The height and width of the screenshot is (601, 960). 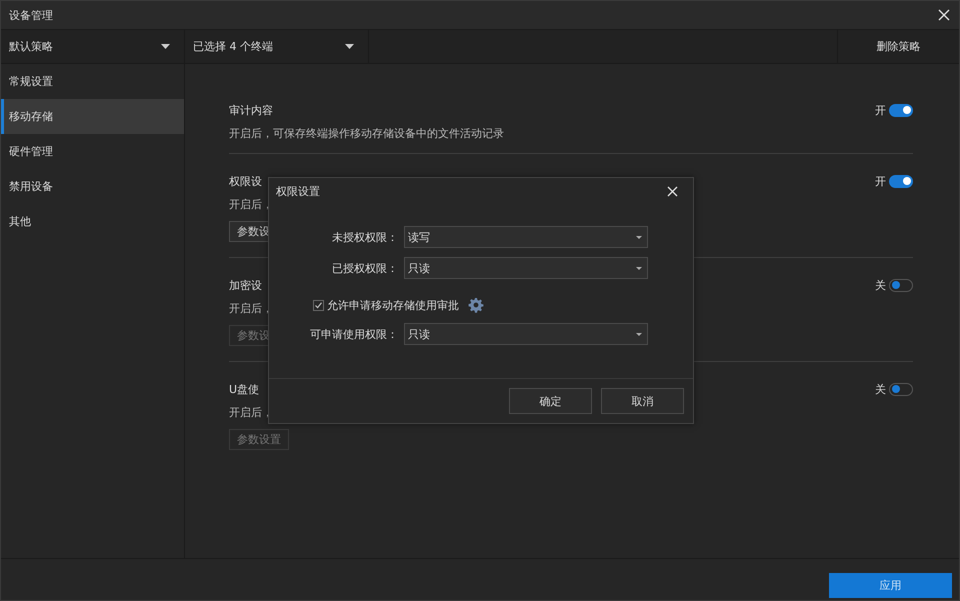 What do you see at coordinates (298, 191) in the screenshot?
I see `dialog-title: 权限设置` at bounding box center [298, 191].